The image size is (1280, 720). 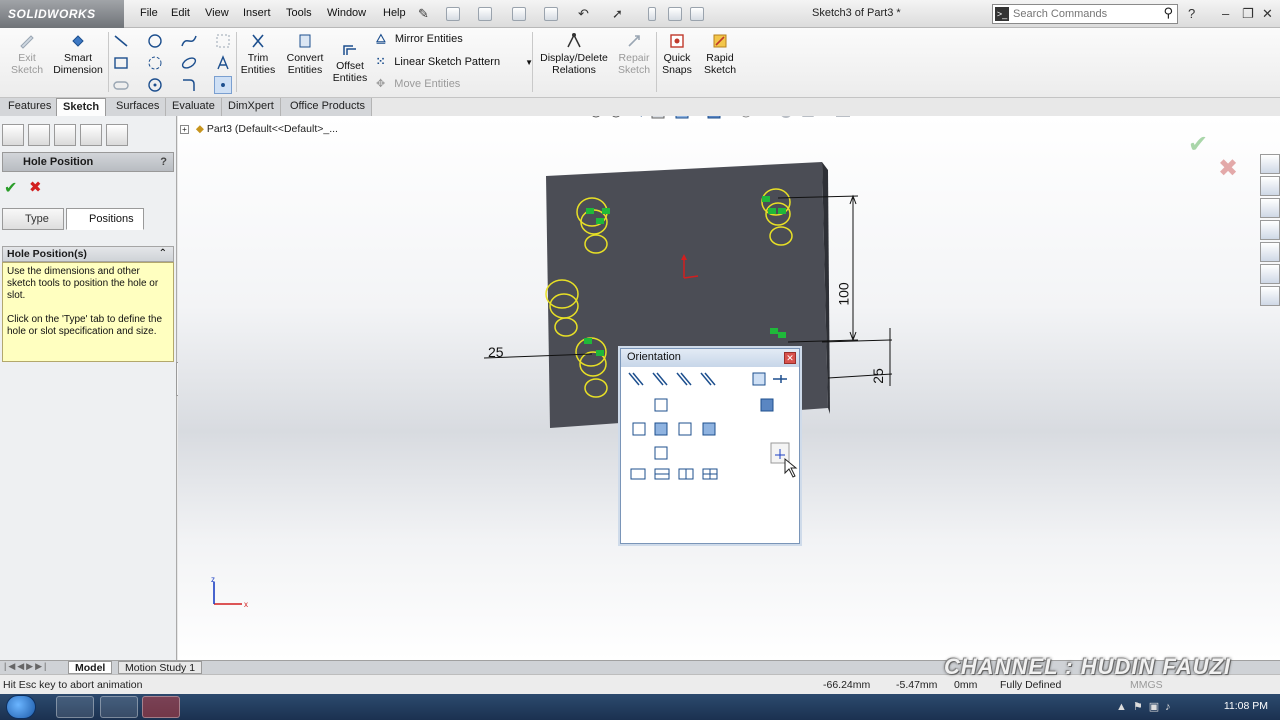 I want to click on single-viewport-icon, so click(x=638, y=474).